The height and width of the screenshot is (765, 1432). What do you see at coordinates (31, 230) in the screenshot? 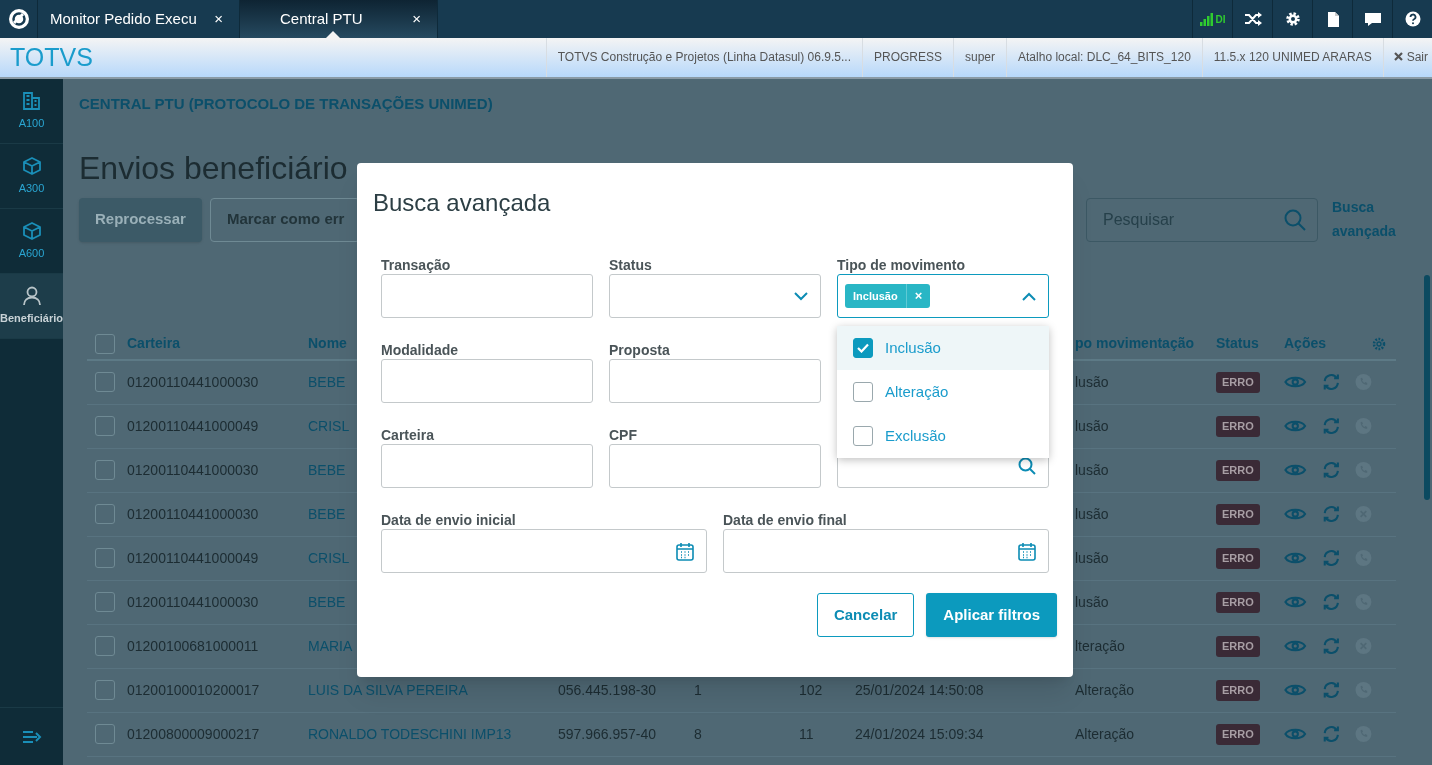
I see `cube-icon` at bounding box center [31, 230].